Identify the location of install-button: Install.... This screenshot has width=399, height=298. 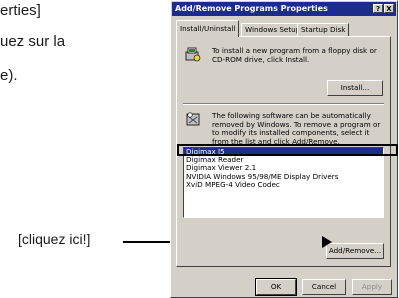
(355, 88).